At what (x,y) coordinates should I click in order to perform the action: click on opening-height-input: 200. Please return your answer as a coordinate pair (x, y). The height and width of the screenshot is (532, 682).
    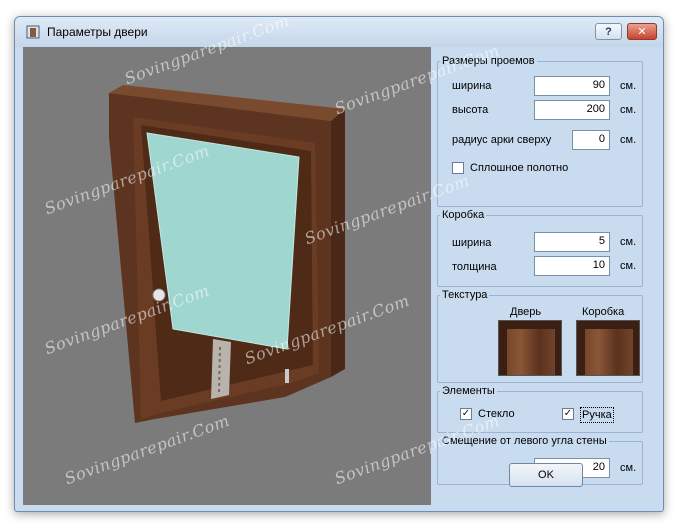
    Looking at the image, I should click on (572, 110).